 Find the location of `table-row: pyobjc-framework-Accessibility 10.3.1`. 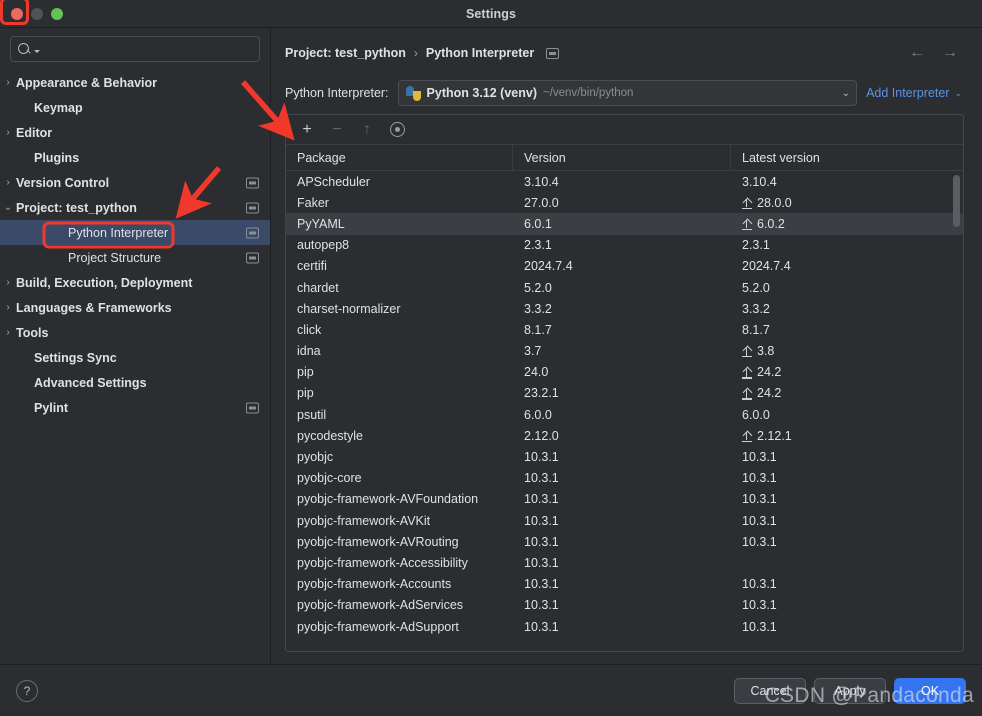

table-row: pyobjc-framework-Accessibility 10.3.1 is located at coordinates (624, 562).